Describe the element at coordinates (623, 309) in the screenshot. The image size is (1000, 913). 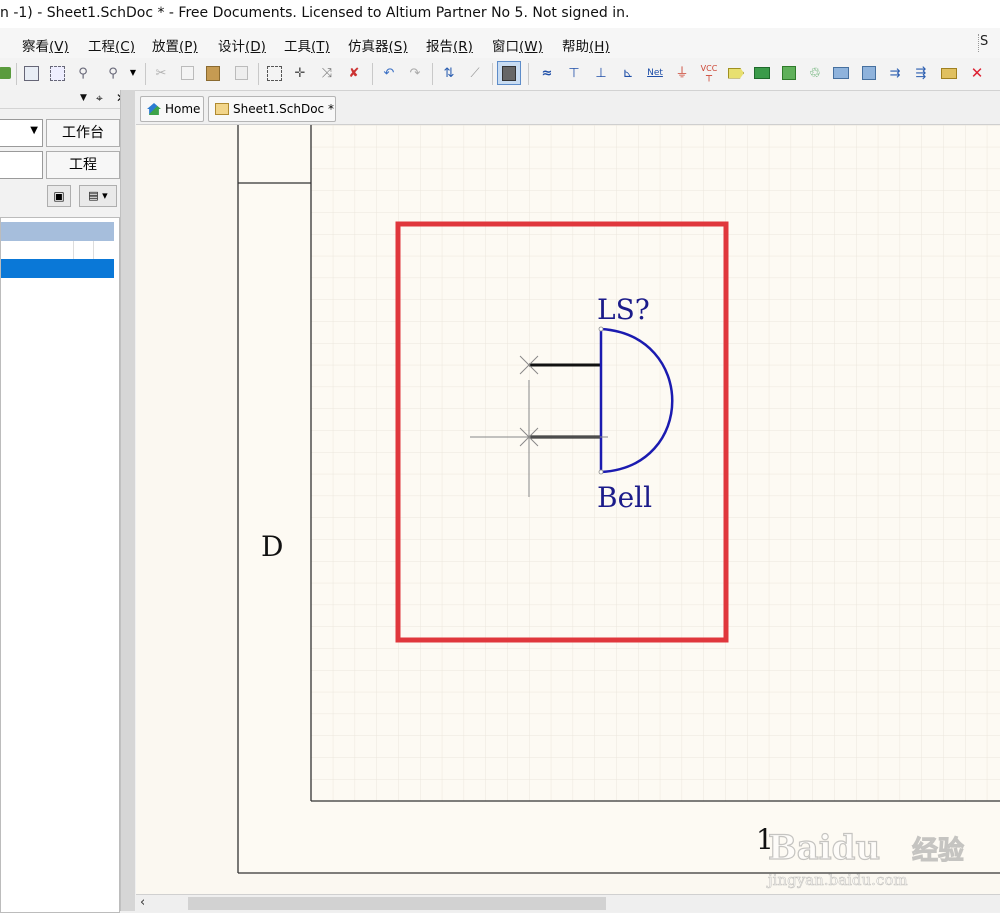
I see `component-designator: LS?` at that location.